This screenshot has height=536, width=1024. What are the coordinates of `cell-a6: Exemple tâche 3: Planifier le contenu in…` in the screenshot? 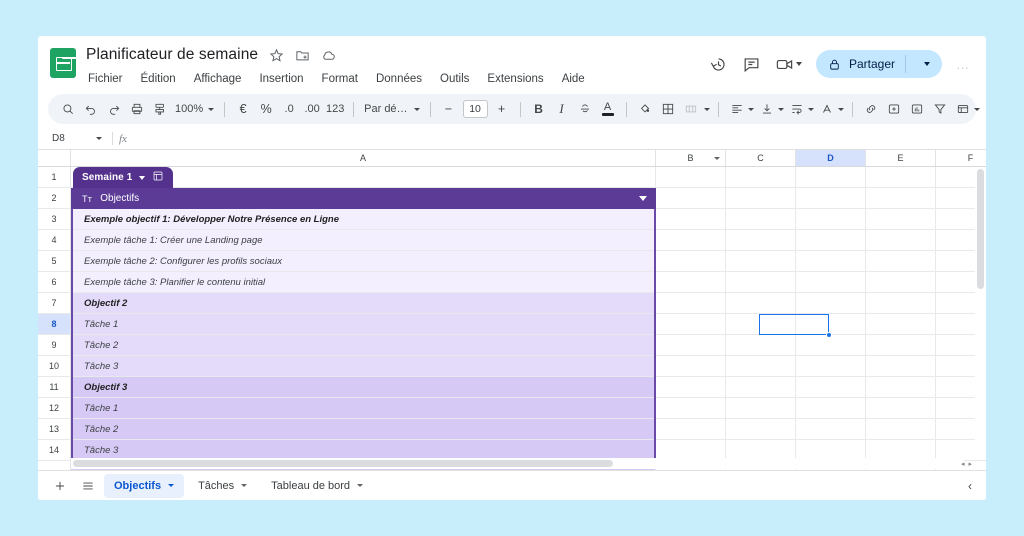 It's located at (363, 282).